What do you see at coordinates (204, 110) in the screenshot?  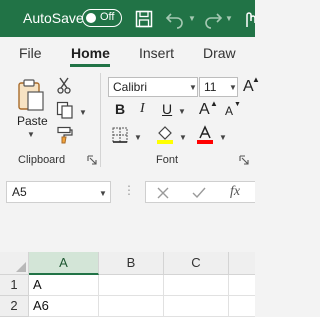 I see `increase-font-size-alt-button: A` at bounding box center [204, 110].